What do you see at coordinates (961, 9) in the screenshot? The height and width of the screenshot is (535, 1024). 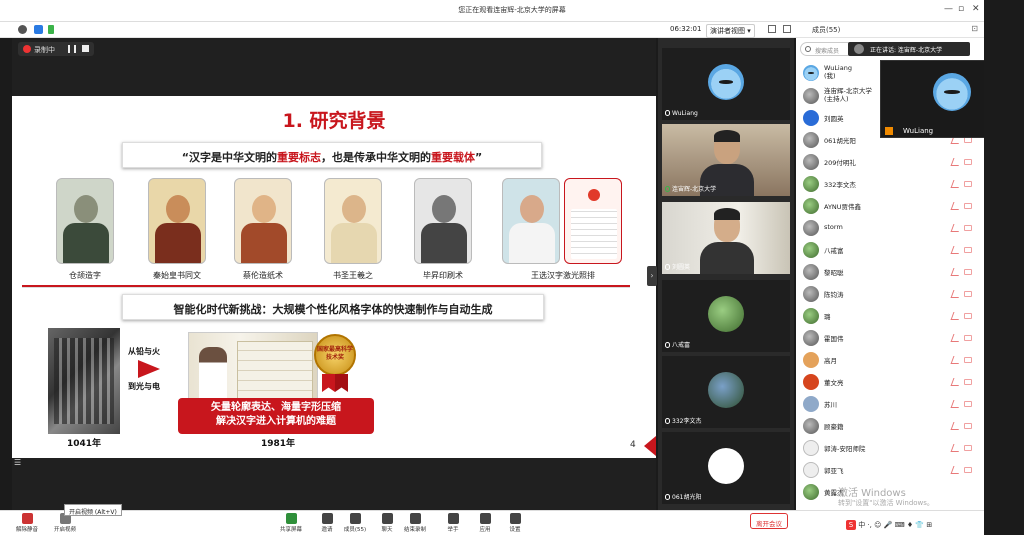 I see `maximize-icon: ▫` at bounding box center [961, 9].